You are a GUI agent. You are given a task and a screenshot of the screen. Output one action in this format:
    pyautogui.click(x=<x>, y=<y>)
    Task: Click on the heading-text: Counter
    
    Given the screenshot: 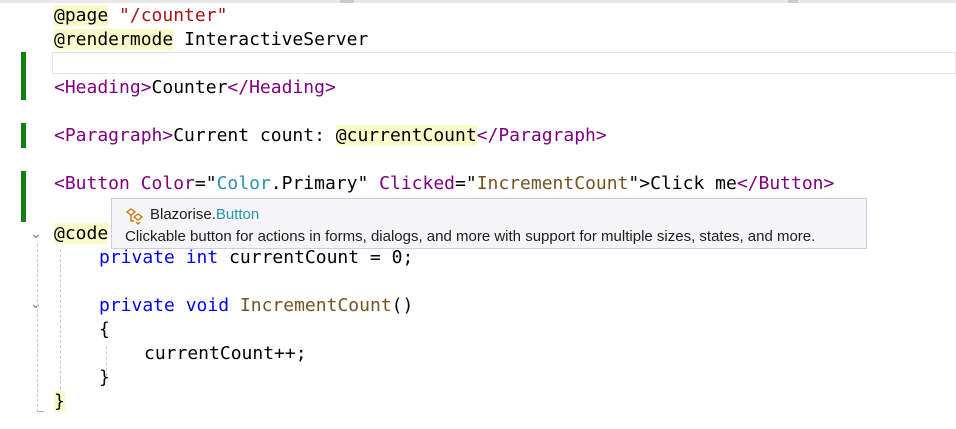 What is the action you would take?
    pyautogui.click(x=189, y=87)
    